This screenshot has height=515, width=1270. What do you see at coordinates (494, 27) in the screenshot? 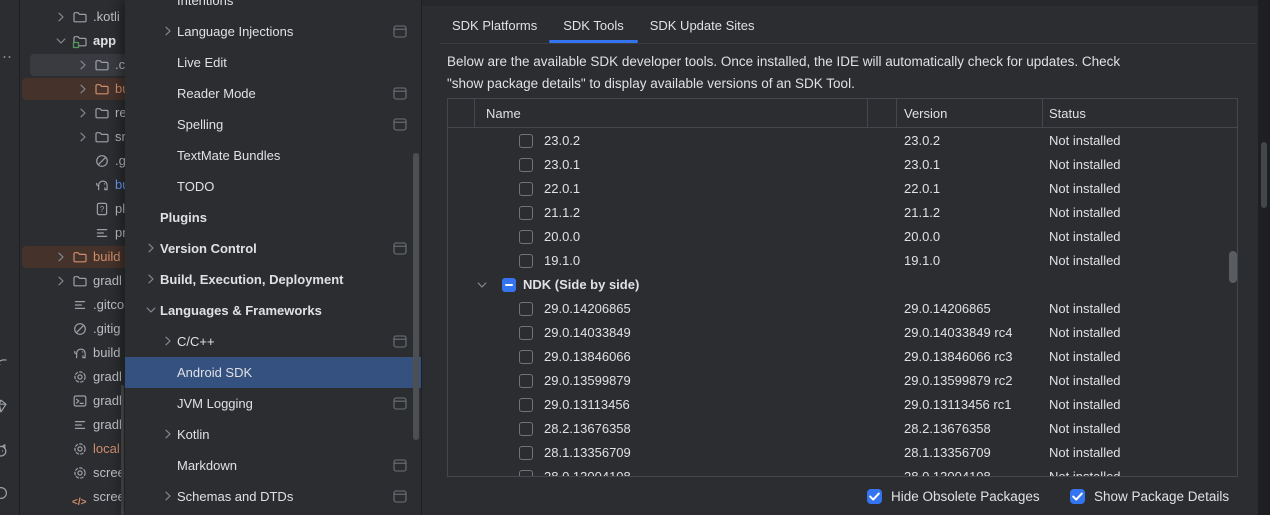
I see `tab-sdk-platforms: SDK Platforms` at bounding box center [494, 27].